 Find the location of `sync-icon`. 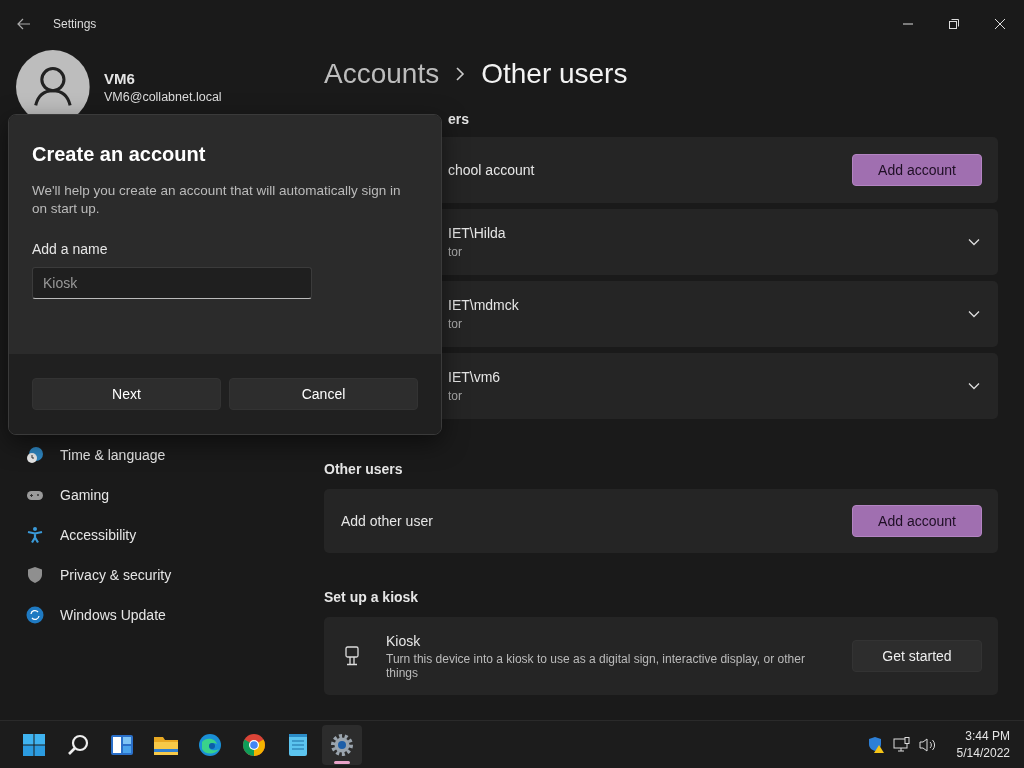

sync-icon is located at coordinates (35, 615).